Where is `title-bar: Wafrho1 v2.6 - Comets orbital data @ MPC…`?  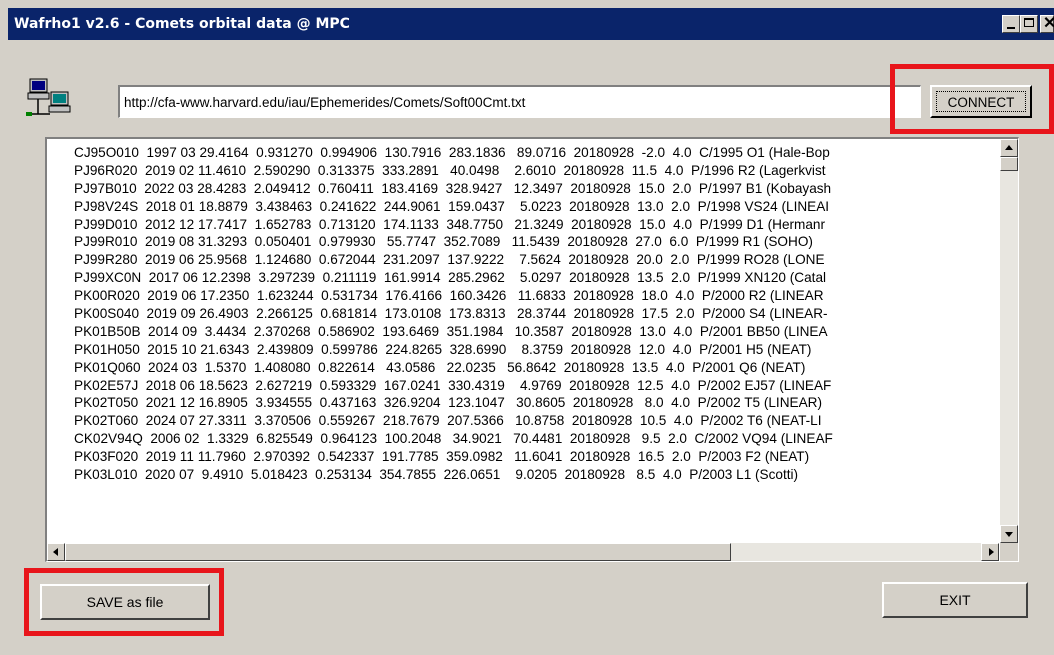
title-bar: Wafrho1 v2.6 - Comets orbital data @ MPC… is located at coordinates (531, 24).